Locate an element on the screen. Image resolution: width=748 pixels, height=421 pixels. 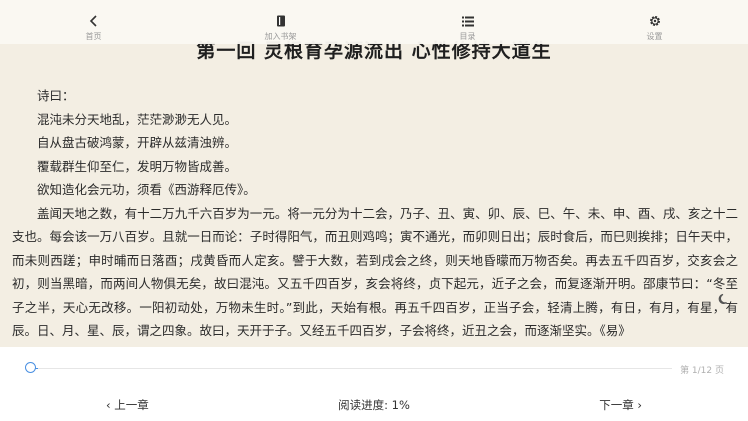
poem-line: 自从盘古破鸿蒙，开辟从兹清浊辨。 is located at coordinates (137, 142).